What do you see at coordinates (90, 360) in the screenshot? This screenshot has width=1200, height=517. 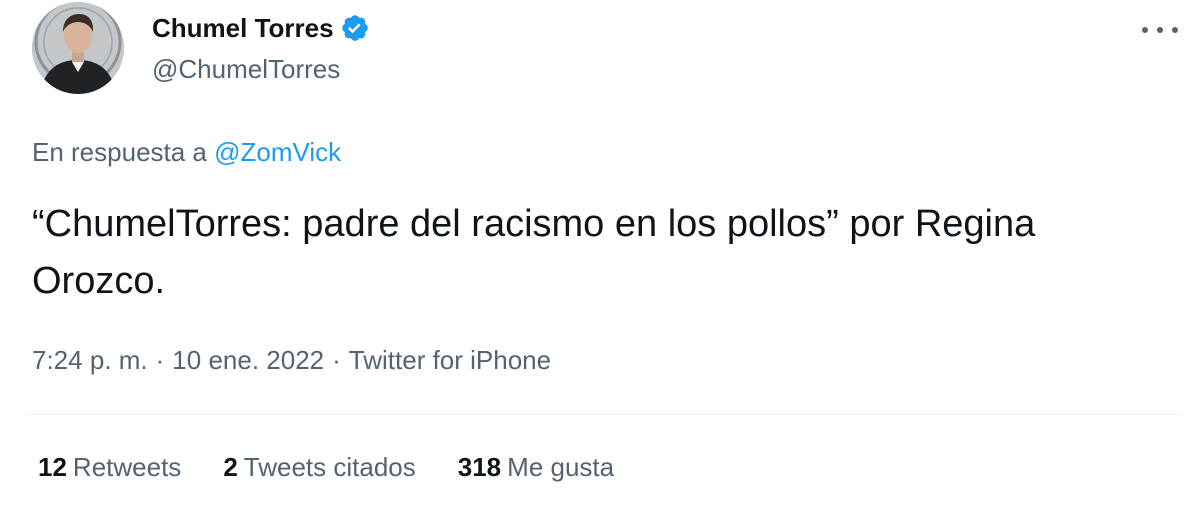 I see `tweet-time: 7:24 p. m.` at bounding box center [90, 360].